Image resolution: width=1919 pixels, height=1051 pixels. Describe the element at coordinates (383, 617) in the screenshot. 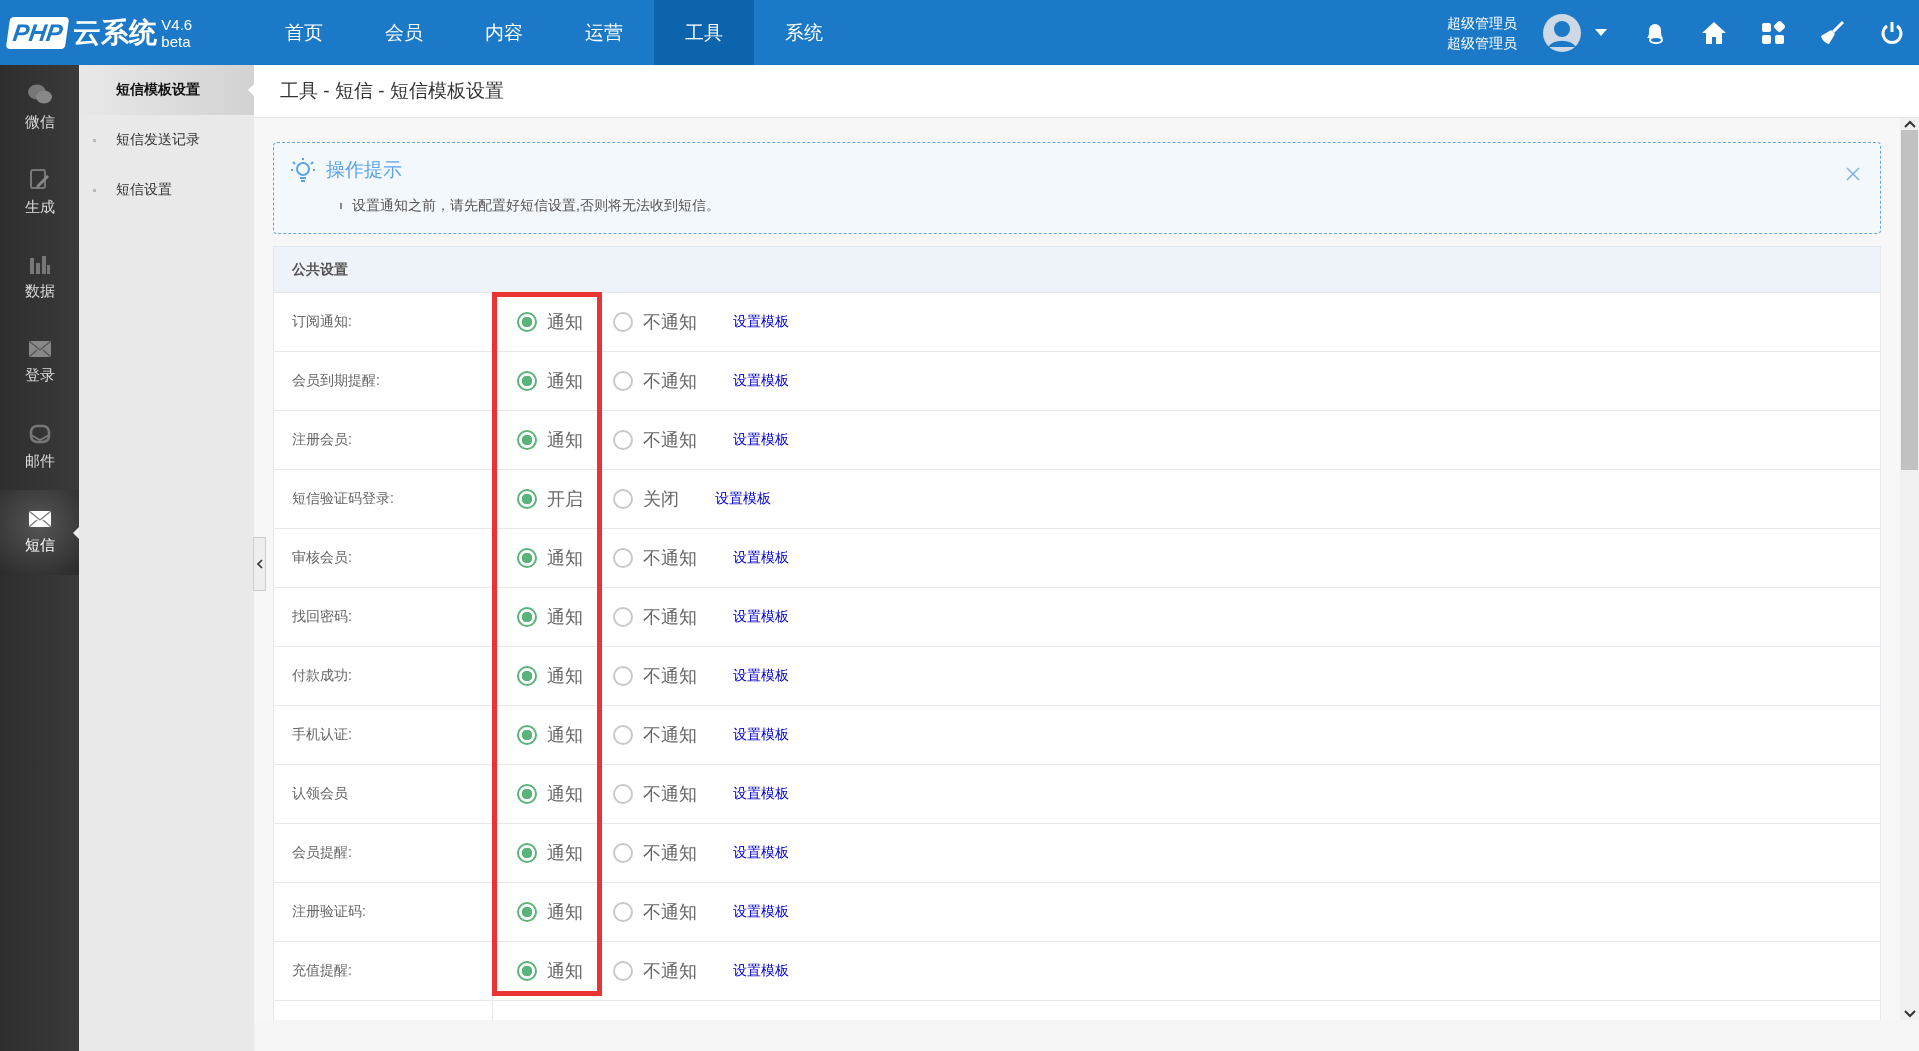

I see `setting-label: 找回密码:` at that location.